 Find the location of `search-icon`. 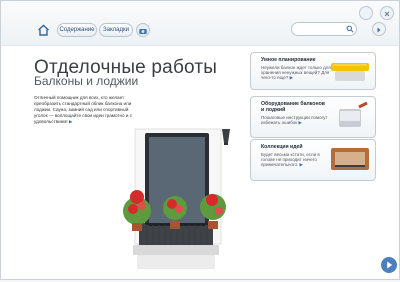

search-icon is located at coordinates (350, 29).